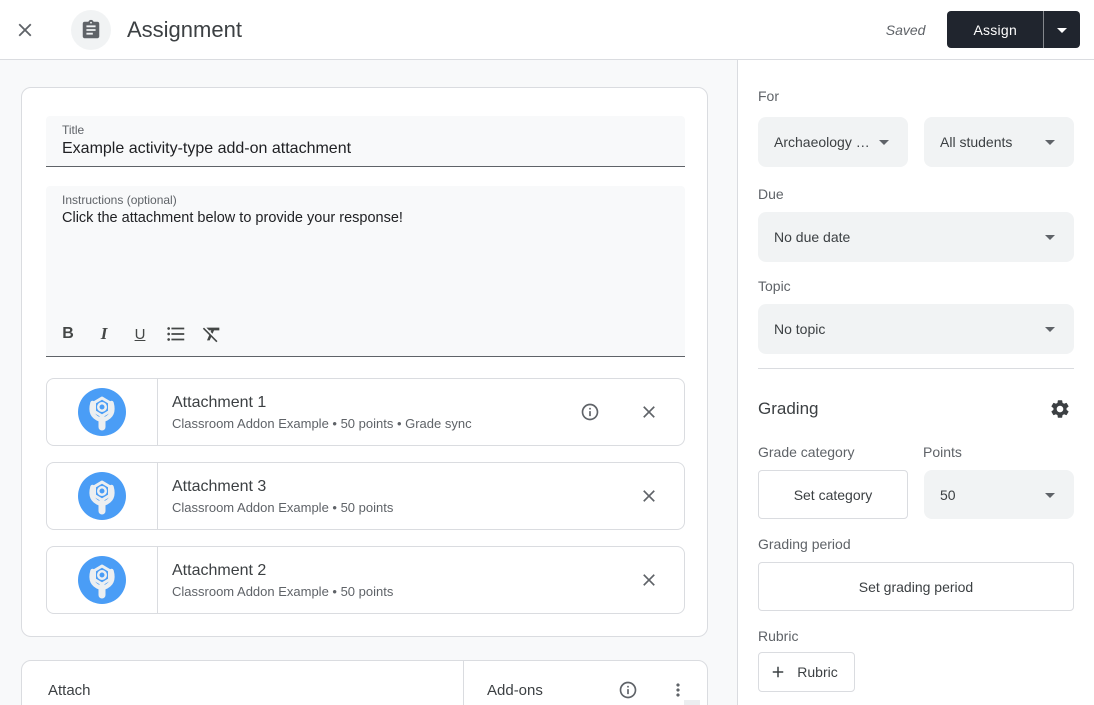 The height and width of the screenshot is (705, 1094). I want to click on underline-button: U, so click(140, 334).